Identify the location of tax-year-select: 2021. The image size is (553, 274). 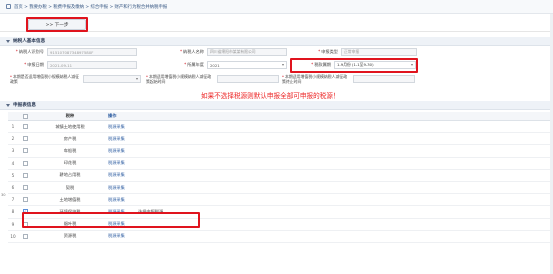
(247, 65).